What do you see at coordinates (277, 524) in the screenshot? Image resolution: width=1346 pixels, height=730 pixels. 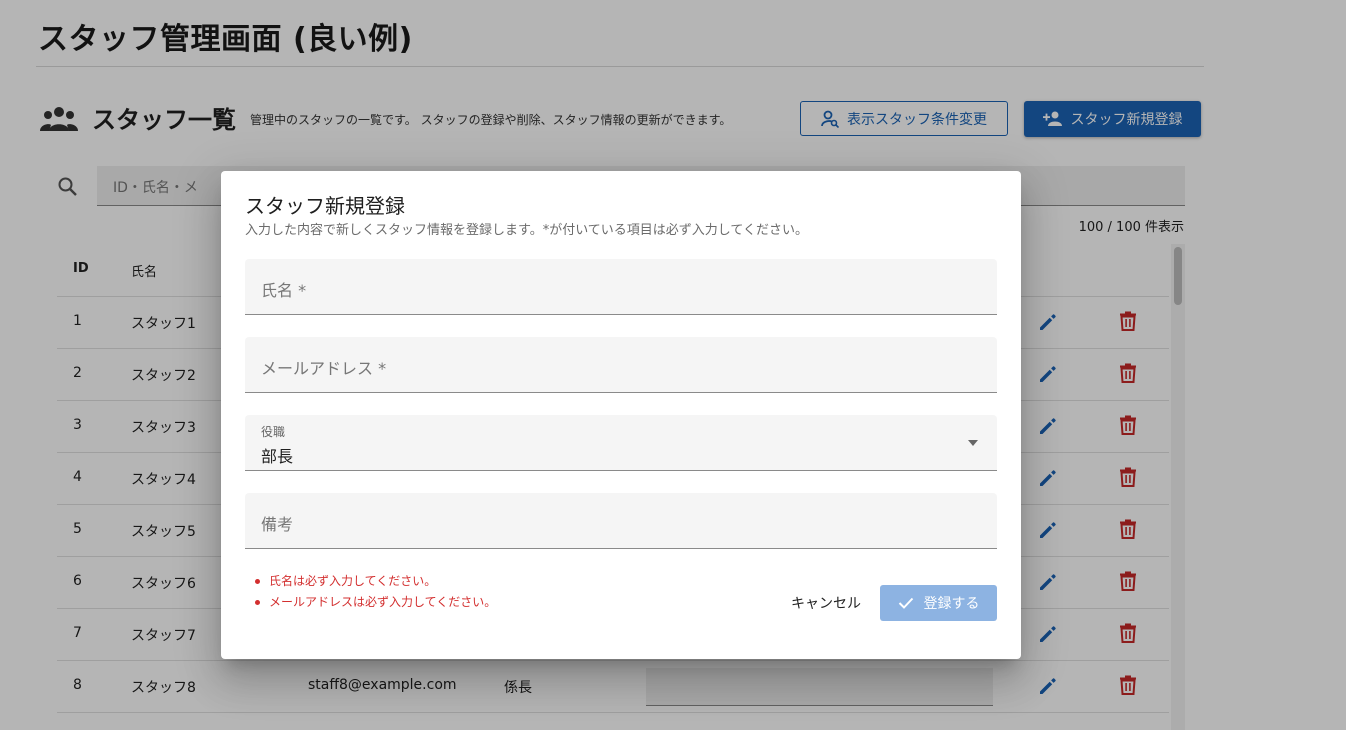 I see `note-field-label: 備考` at bounding box center [277, 524].